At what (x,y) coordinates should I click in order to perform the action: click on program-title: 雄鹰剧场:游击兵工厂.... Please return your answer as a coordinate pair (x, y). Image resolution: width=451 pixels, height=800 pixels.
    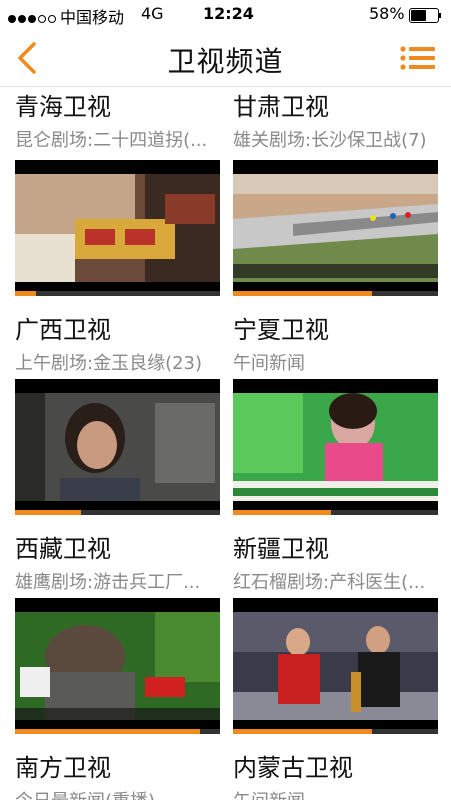
    Looking at the image, I should click on (108, 582).